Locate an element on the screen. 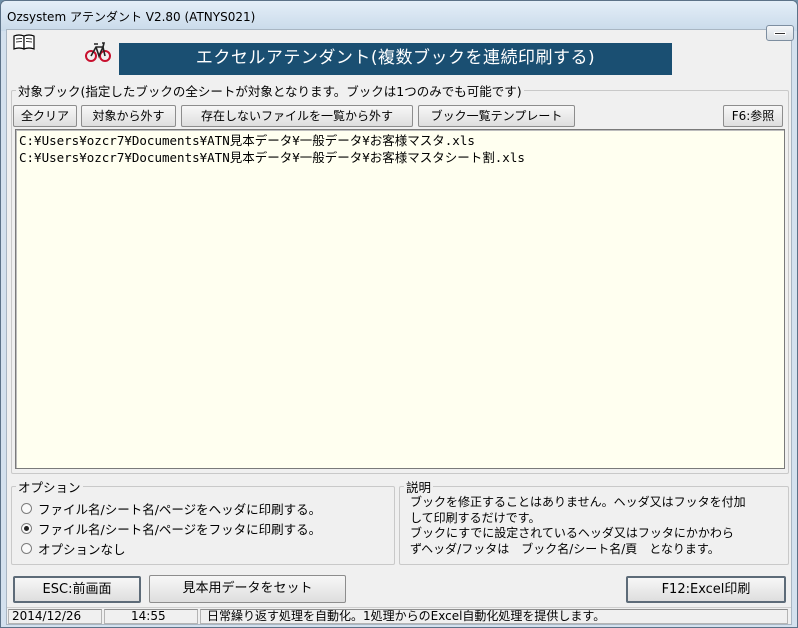 The image size is (798, 628). option-footer-radio: ファイル名/シート名/ページをフッタに印刷する。 is located at coordinates (171, 528).